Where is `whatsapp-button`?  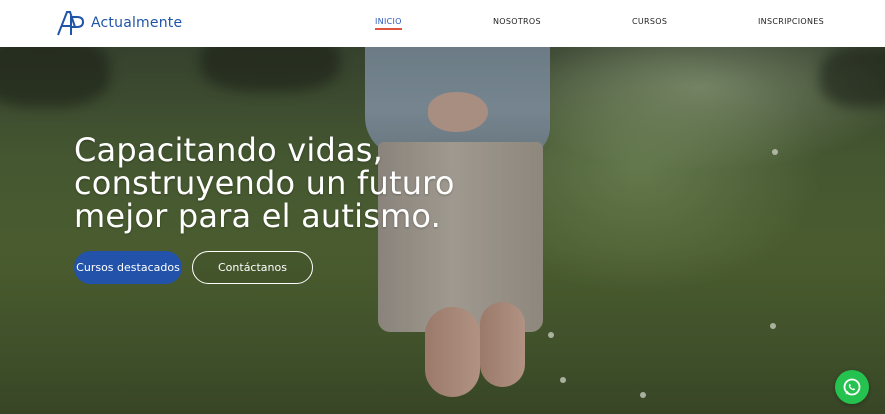 whatsapp-button is located at coordinates (852, 387).